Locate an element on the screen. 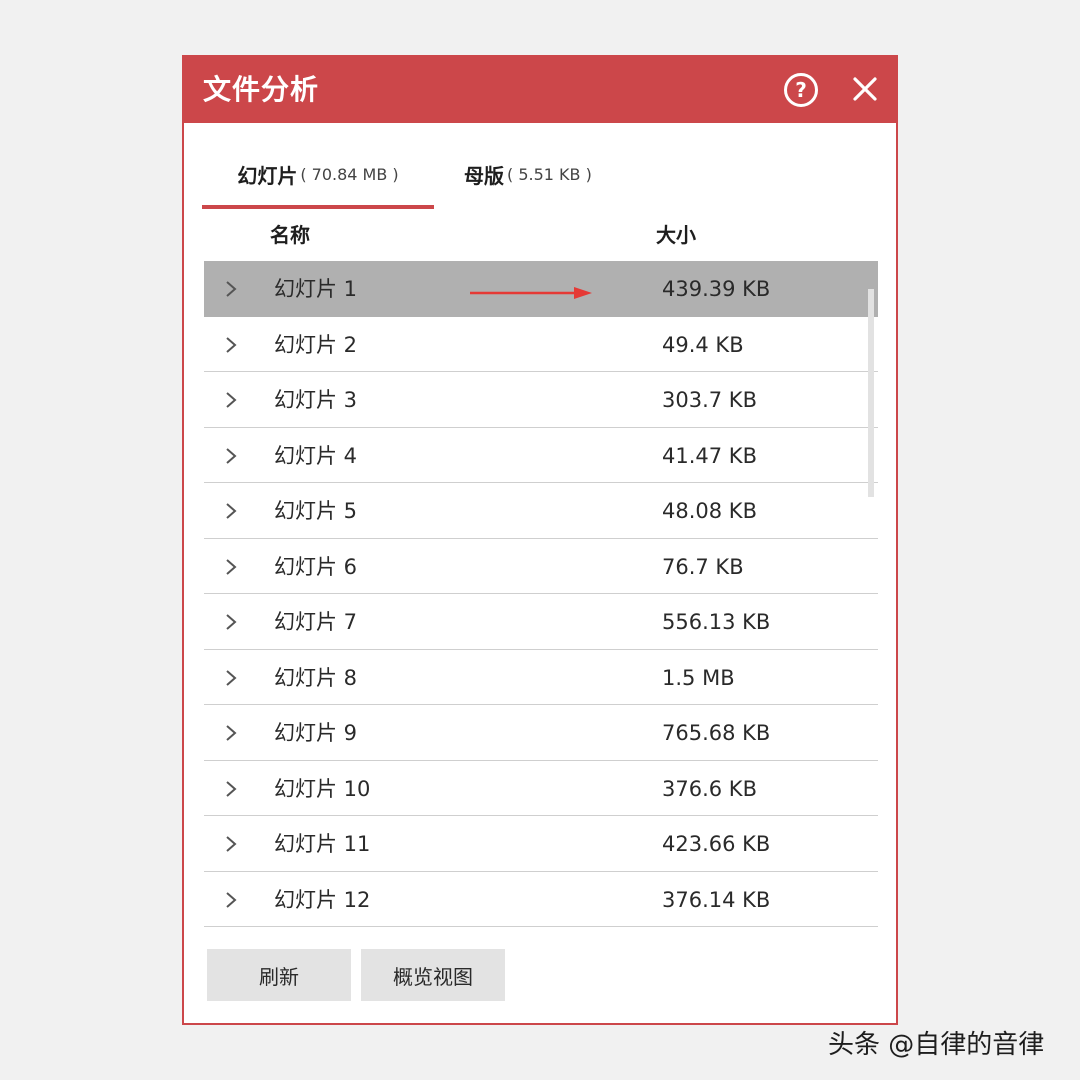 This screenshot has height=1080, width=1080. annotation-arrow-icon is located at coordinates (531, 293).